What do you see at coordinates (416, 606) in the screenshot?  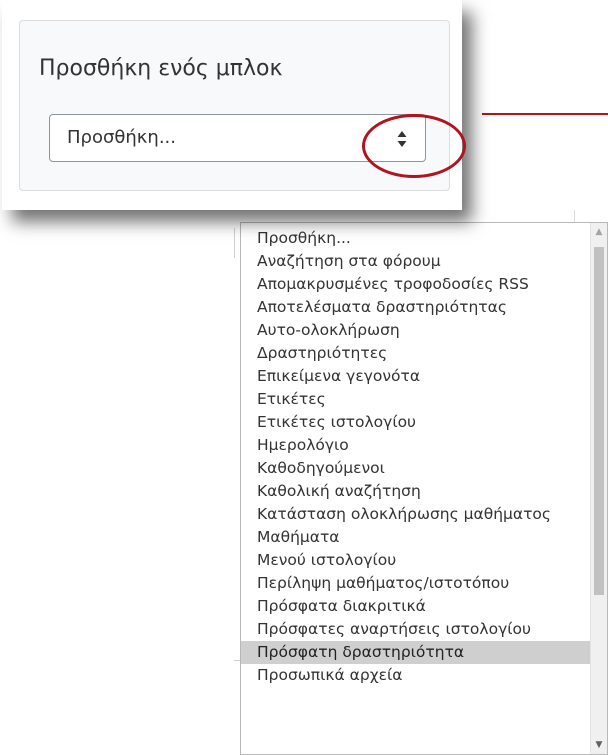 I see `dropdown-option: Πρόσφατα διακριτικά` at bounding box center [416, 606].